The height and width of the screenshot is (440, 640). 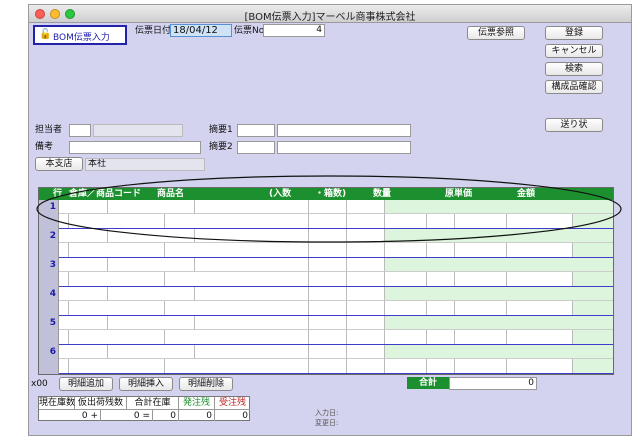 I want to click on date-input: 18/04/12, so click(x=201, y=30).